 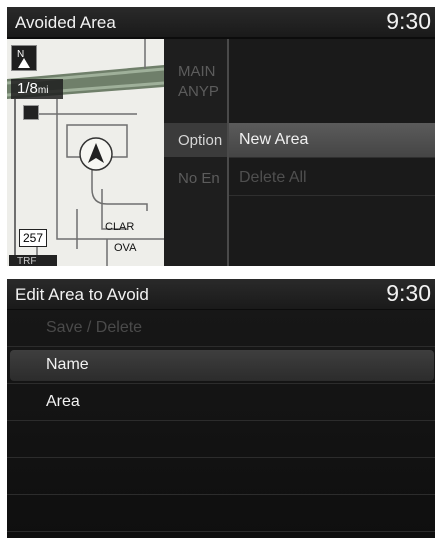 I want to click on svg-text: N, so click(x=20, y=54).